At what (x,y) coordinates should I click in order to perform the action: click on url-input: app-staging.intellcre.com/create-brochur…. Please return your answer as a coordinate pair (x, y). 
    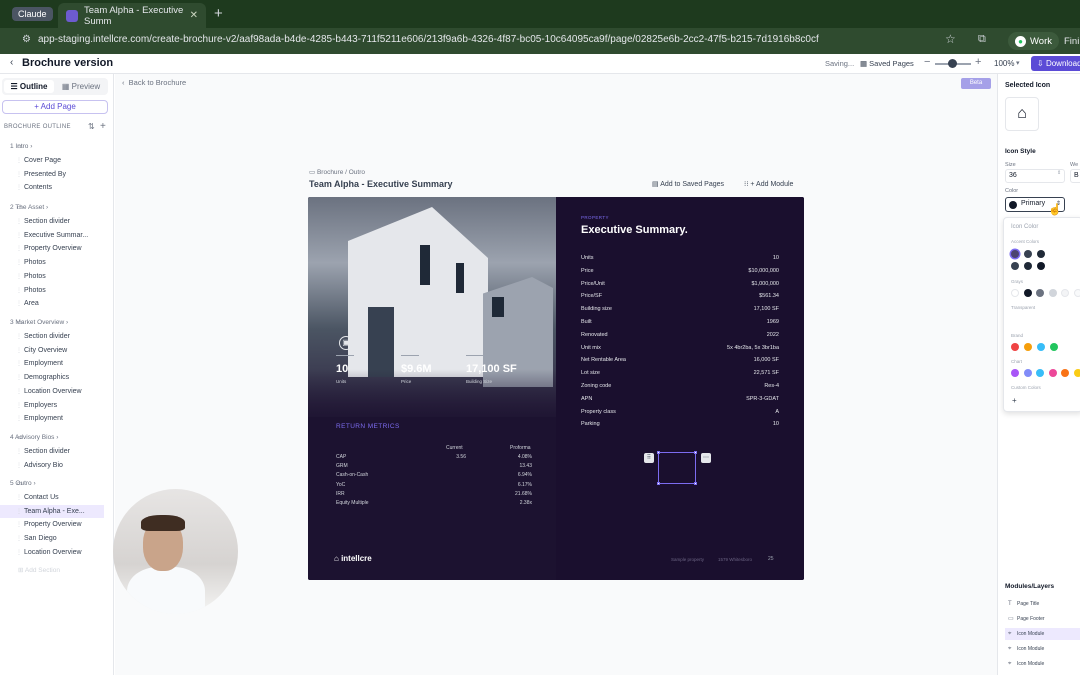
    Looking at the image, I should click on (428, 39).